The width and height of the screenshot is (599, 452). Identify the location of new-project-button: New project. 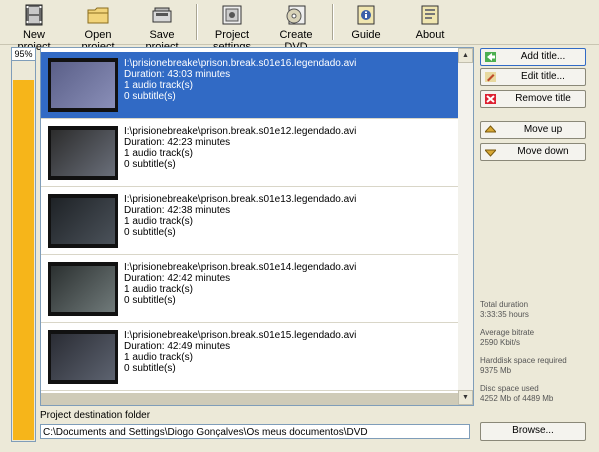
(34, 27).